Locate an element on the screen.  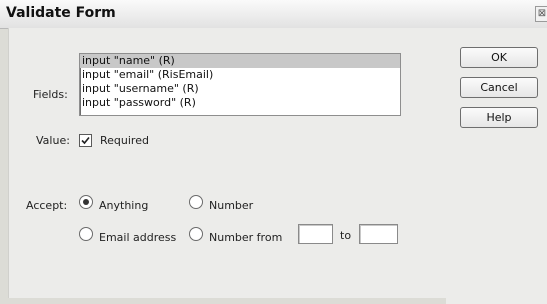
radio-email-address-label: Email address is located at coordinates (138, 237).